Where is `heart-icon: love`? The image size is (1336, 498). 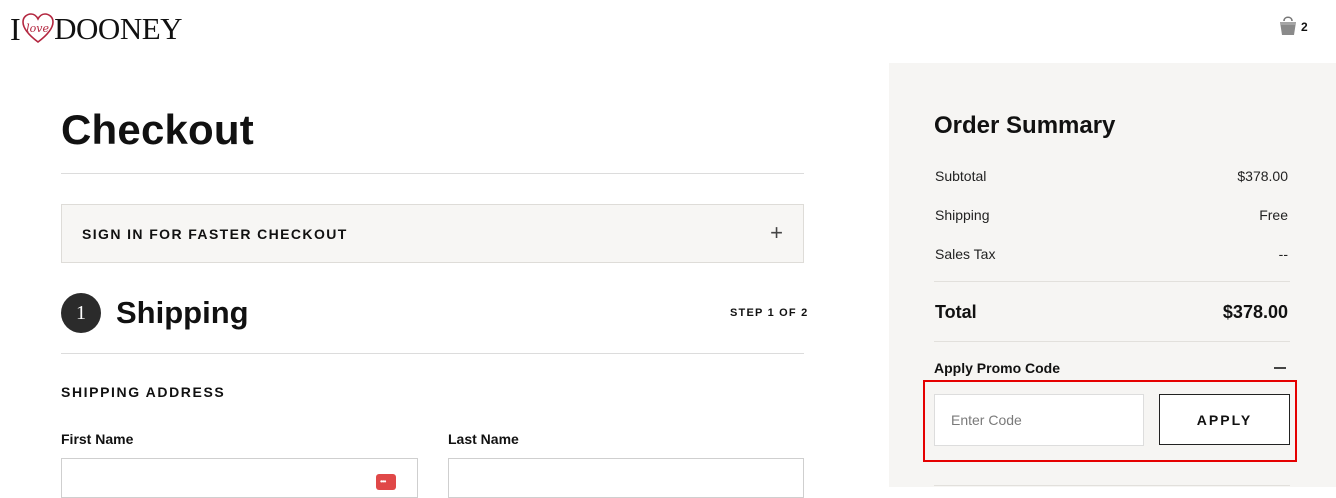 heart-icon: love is located at coordinates (38, 29).